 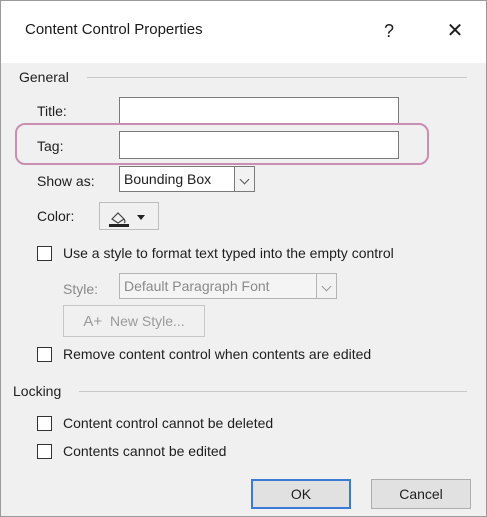 I want to click on general-section-label: General, so click(x=44, y=77).